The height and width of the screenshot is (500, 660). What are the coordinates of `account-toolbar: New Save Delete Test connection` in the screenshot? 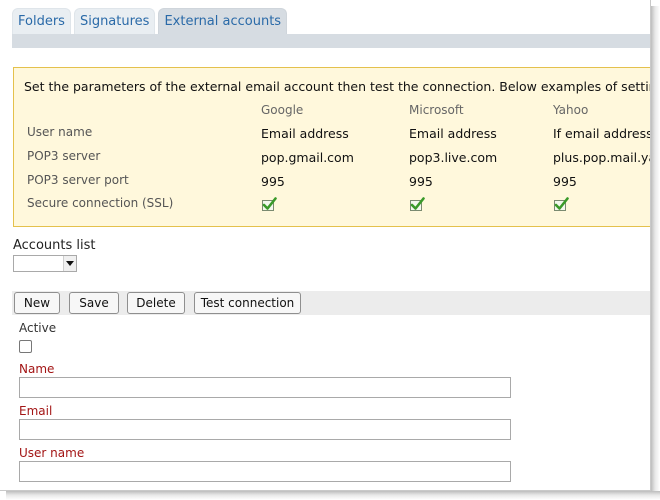 It's located at (331, 303).